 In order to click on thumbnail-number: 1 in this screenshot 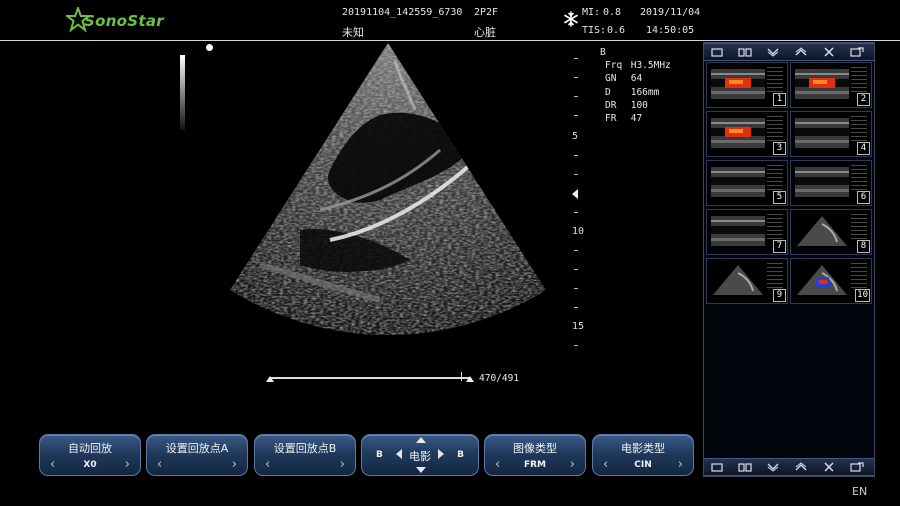, I will do `click(779, 99)`.